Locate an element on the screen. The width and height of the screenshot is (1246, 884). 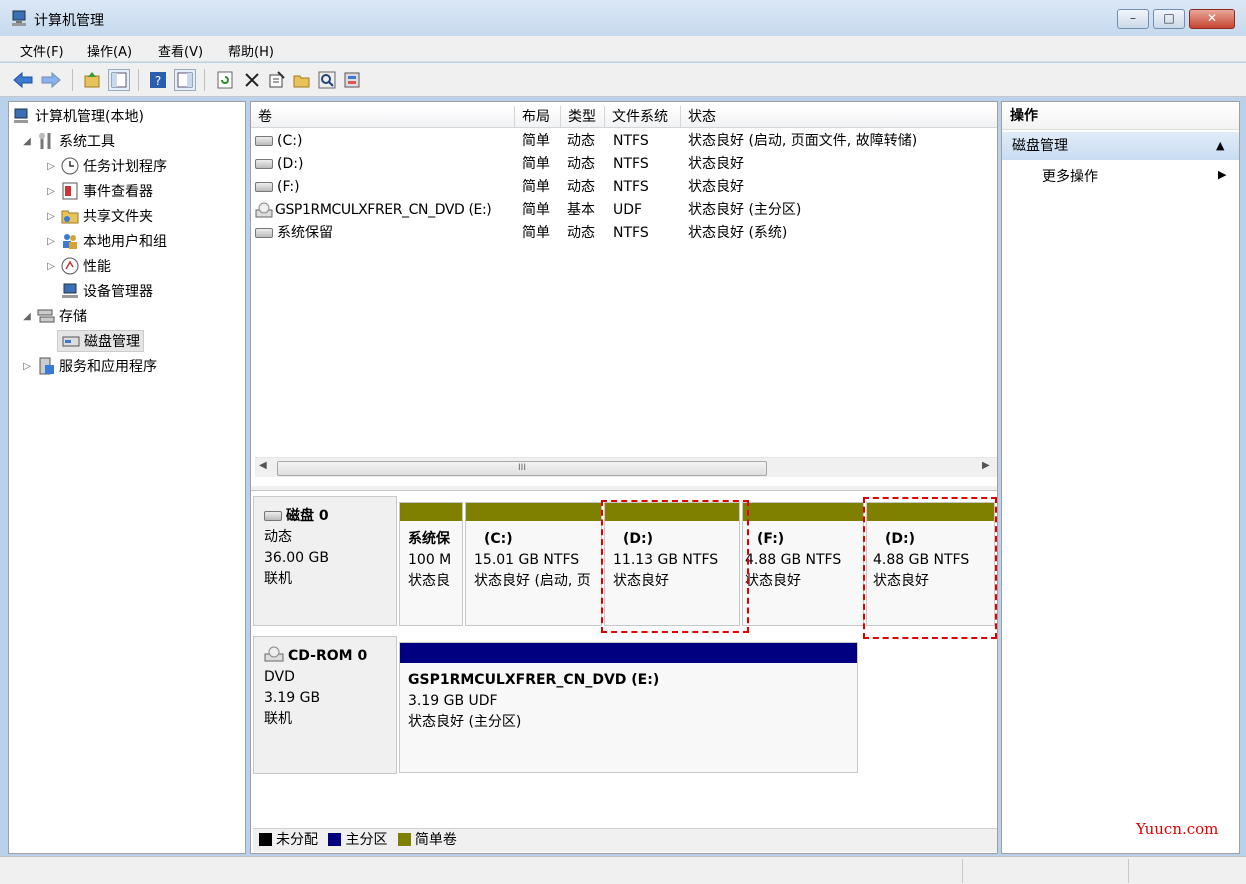
tree-item-local-users: ▷ 本地用户和组 is located at coordinates (106, 241).